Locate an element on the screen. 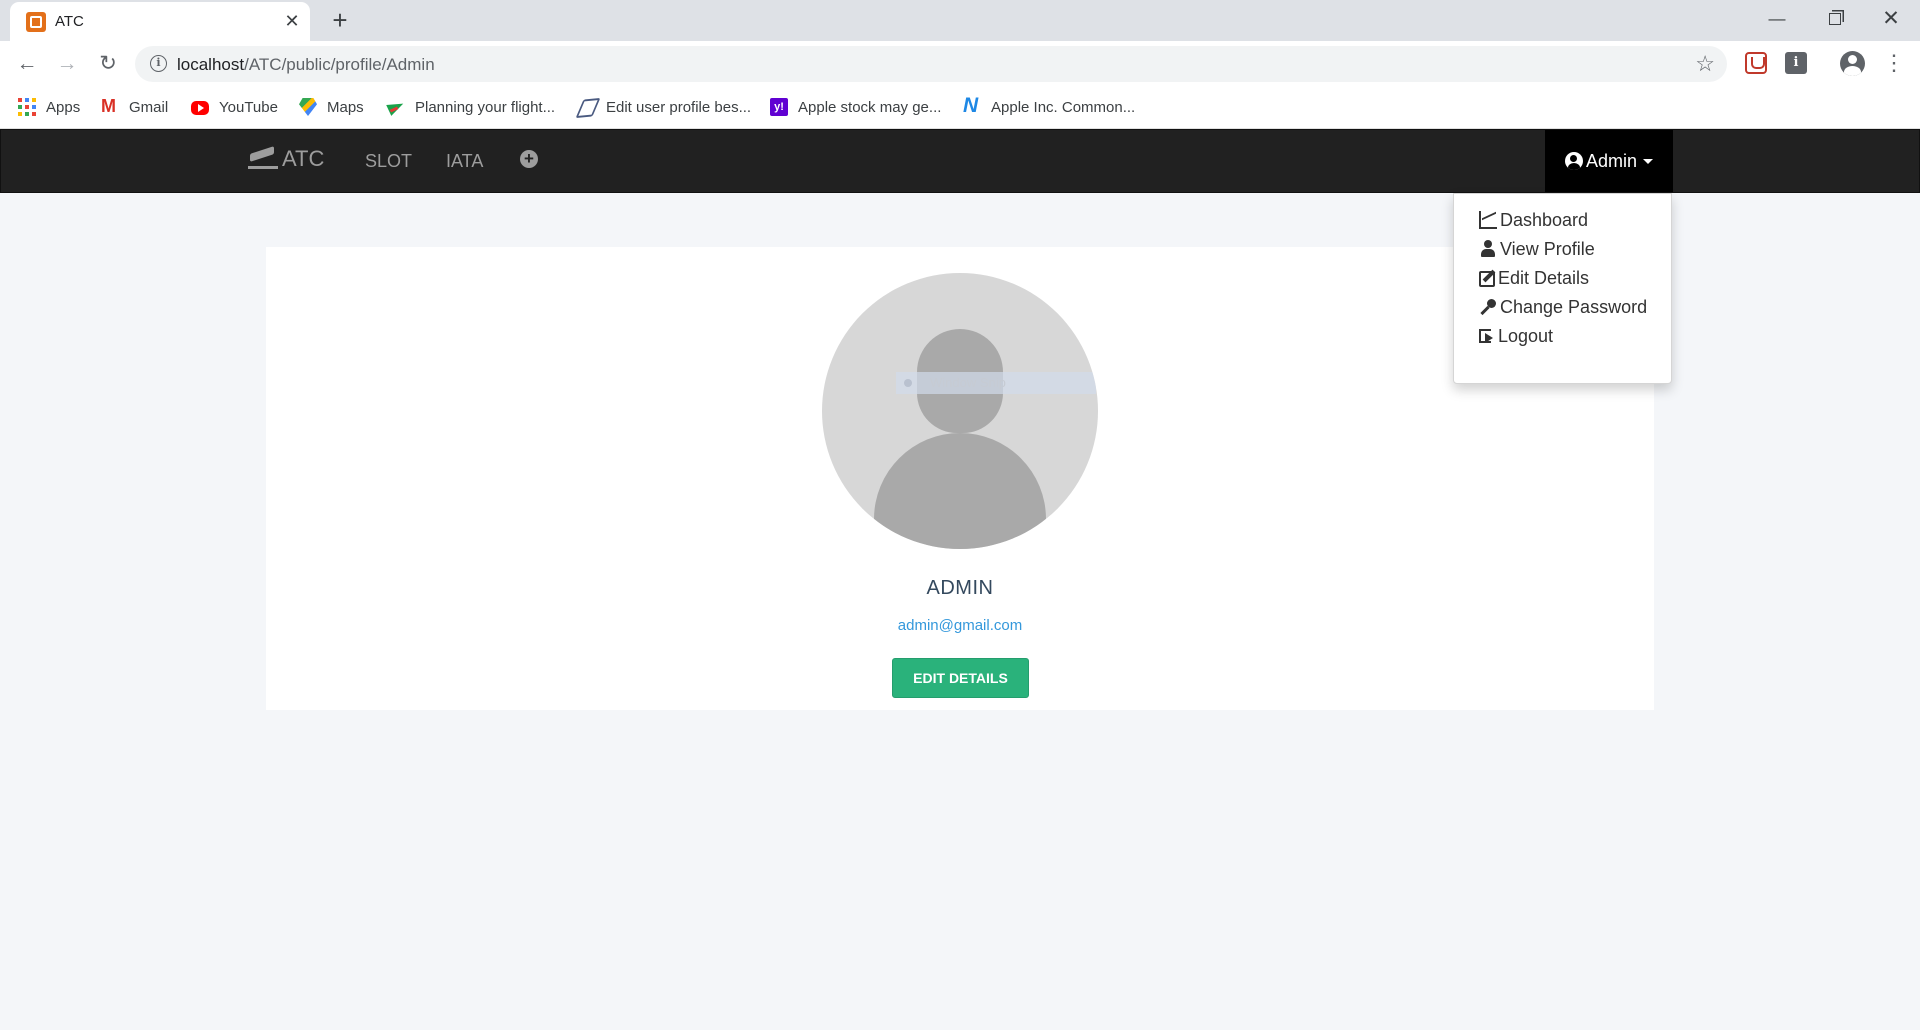 The height and width of the screenshot is (1030, 1920). window-restore-button is located at coordinates (1835, 19).